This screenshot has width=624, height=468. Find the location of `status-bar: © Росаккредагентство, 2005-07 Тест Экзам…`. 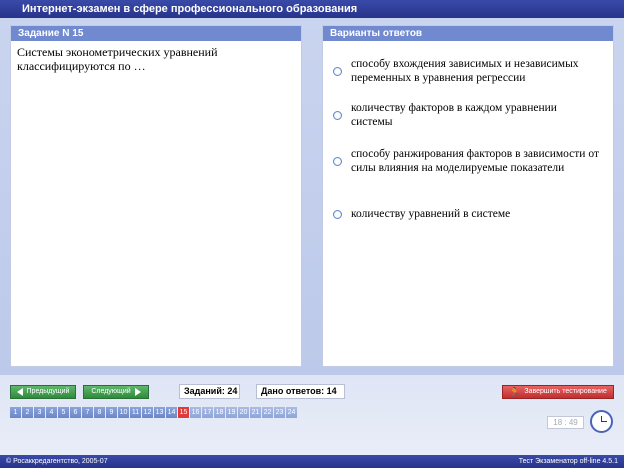

status-bar: © Росаккредагентство, 2005-07 Тест Экзам… is located at coordinates (312, 461).